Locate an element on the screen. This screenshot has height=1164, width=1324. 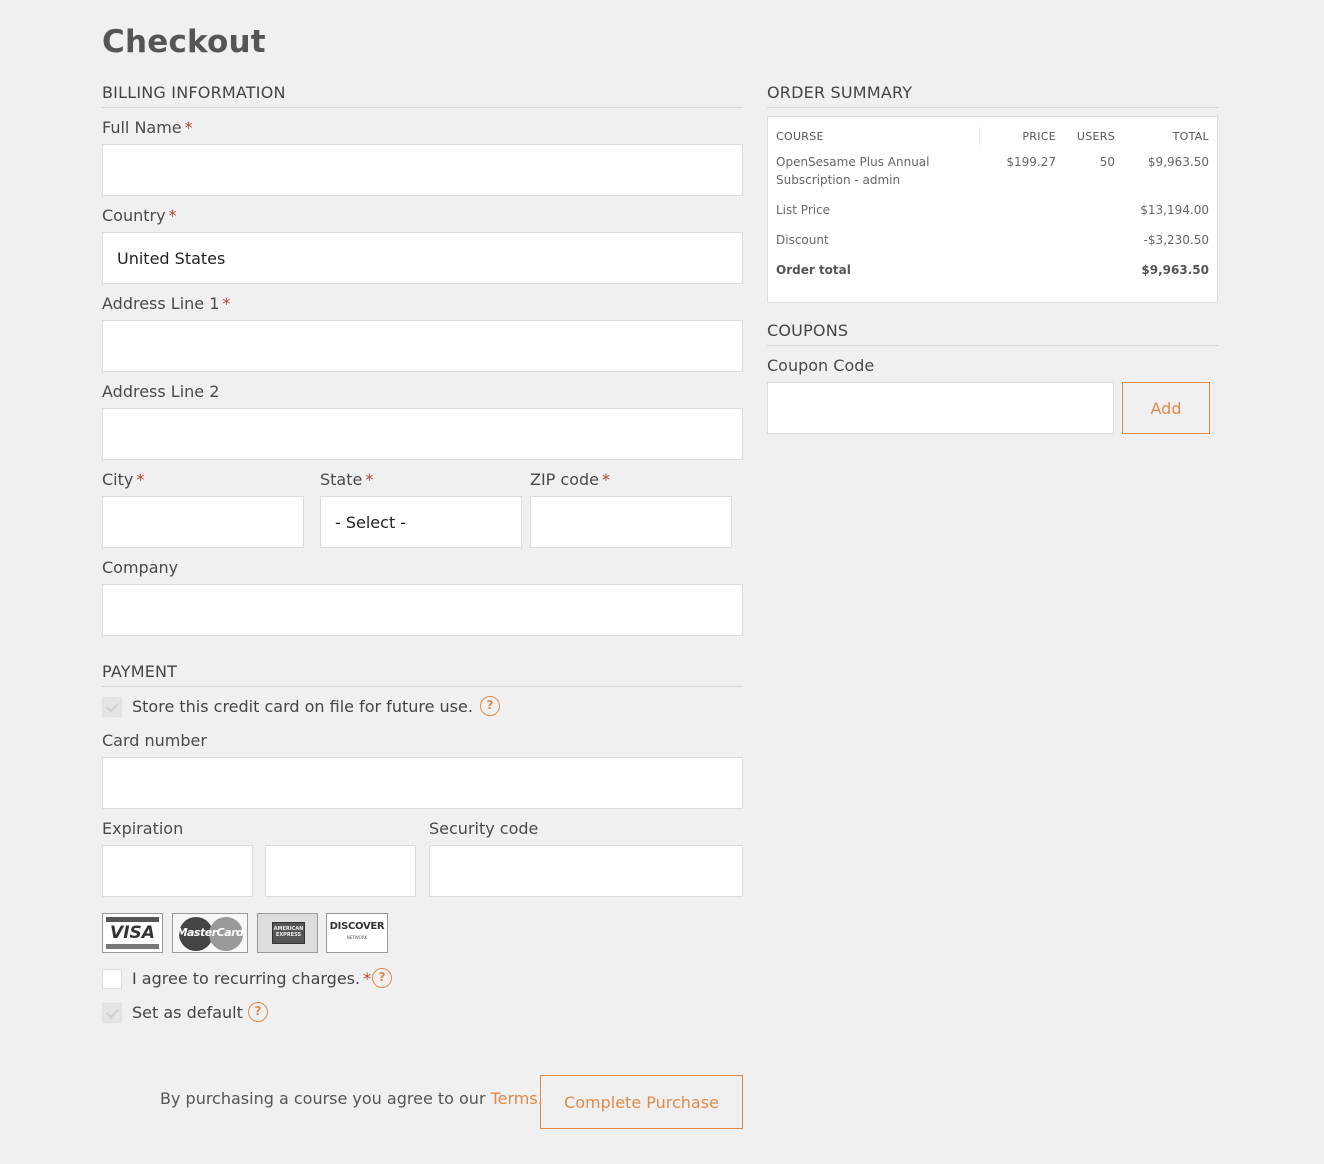
company-label: Company is located at coordinates (140, 567).